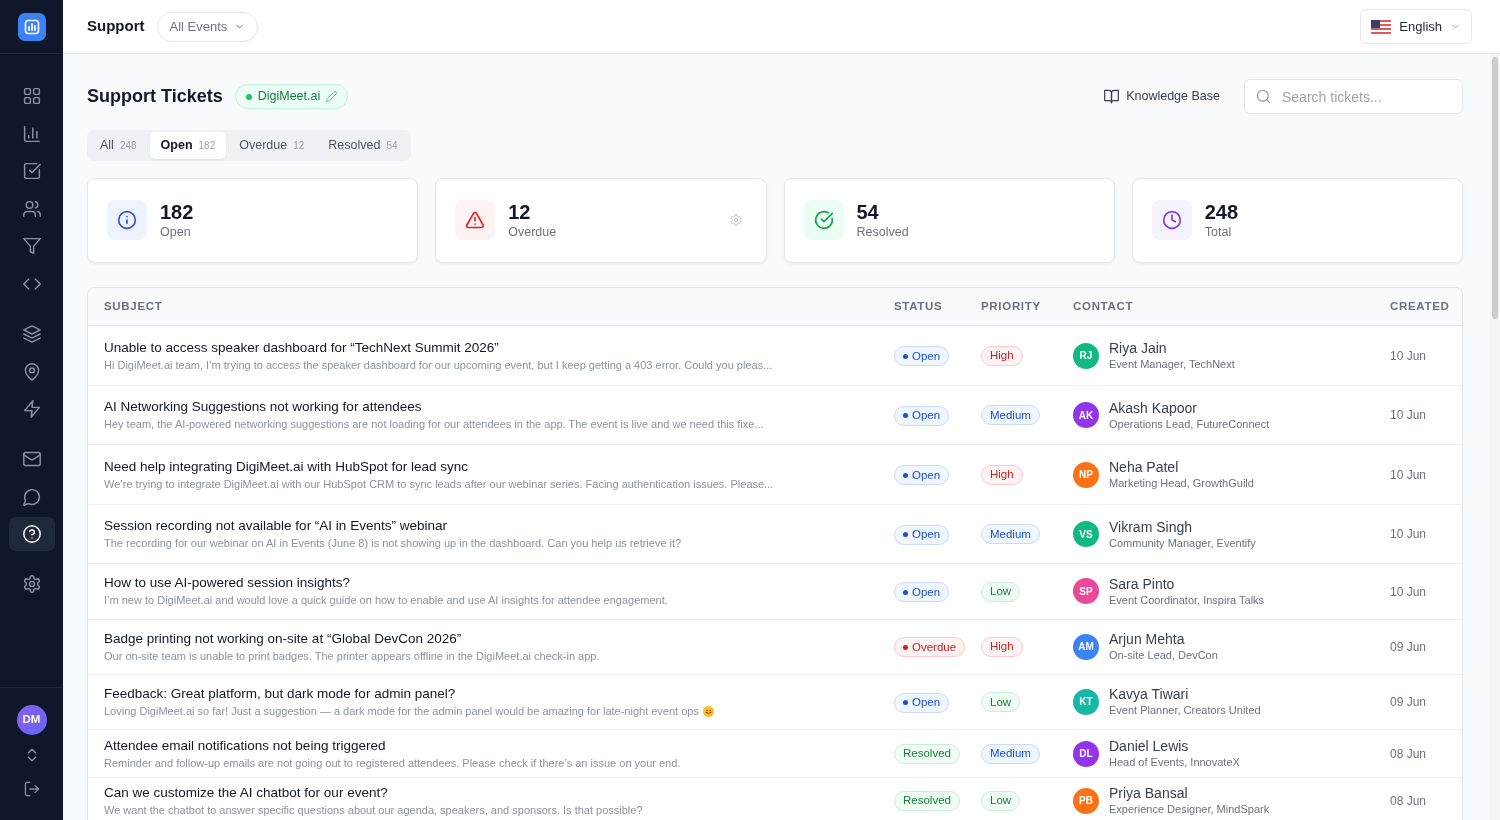 The width and height of the screenshot is (1500, 820). I want to click on contact-role: Community Manager, Eventify, so click(1182, 543).